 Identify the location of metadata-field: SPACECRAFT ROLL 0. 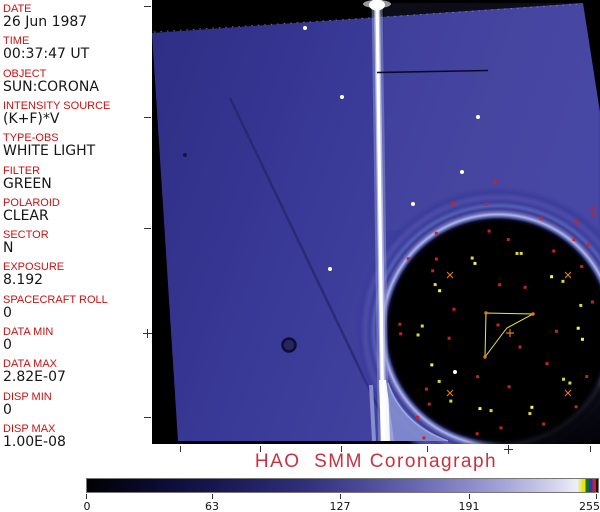
(77, 307).